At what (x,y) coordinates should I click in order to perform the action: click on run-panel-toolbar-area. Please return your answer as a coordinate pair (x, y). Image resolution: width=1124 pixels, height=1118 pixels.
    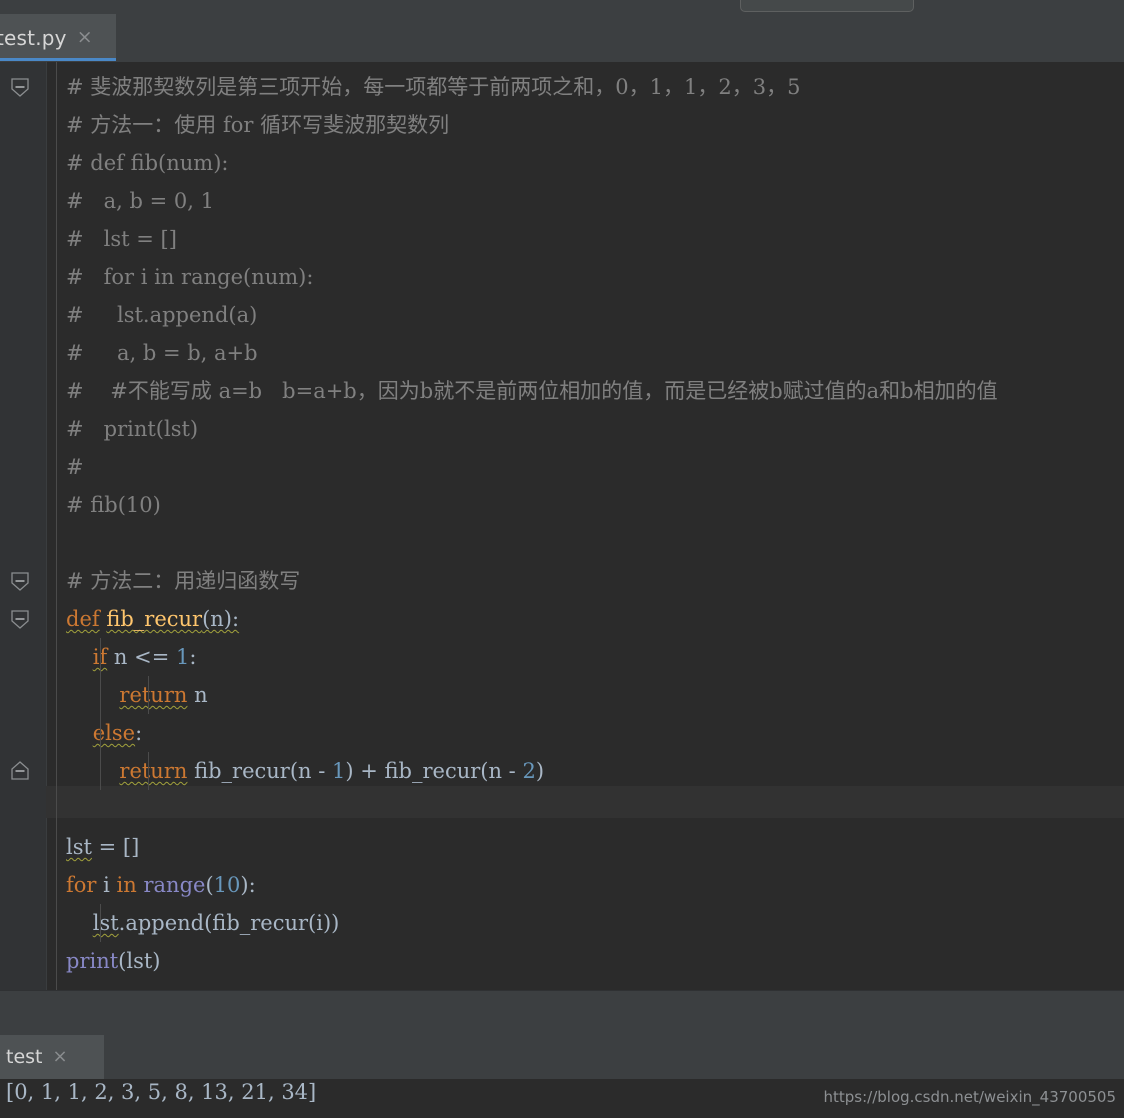
    Looking at the image, I should click on (562, 1013).